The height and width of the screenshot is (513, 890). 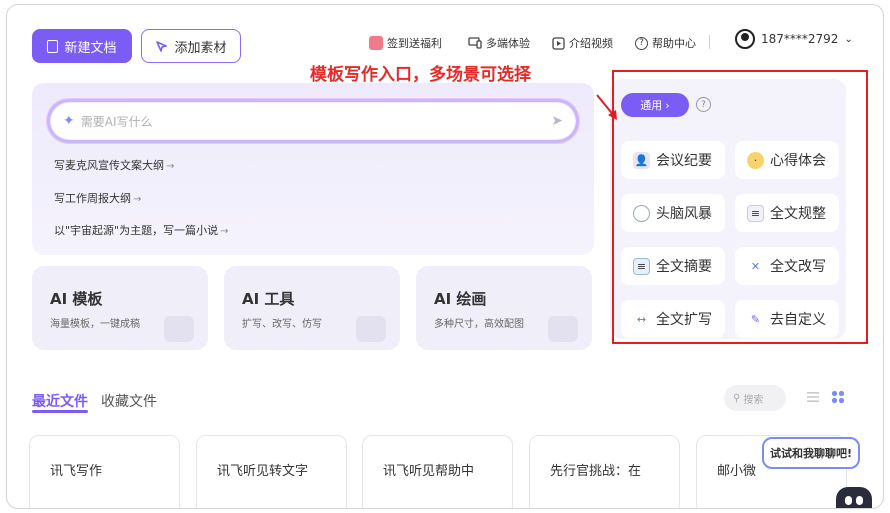 What do you see at coordinates (606, 107) in the screenshot?
I see `annotation-arrow-icon` at bounding box center [606, 107].